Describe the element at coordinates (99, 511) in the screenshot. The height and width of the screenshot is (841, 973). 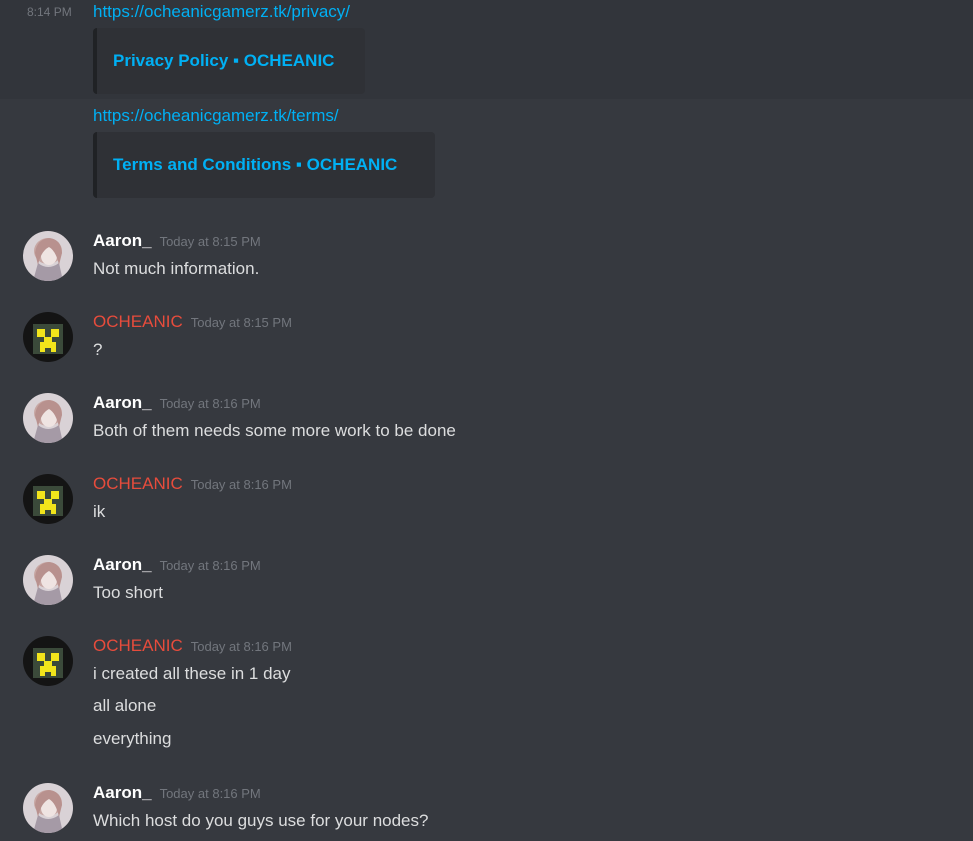
I see `message-text: ik` at that location.